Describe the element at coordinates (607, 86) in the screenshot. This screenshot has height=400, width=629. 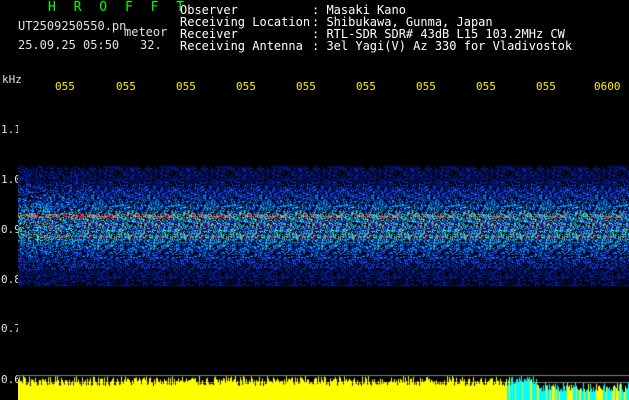
I see `x-tick: 0600` at that location.